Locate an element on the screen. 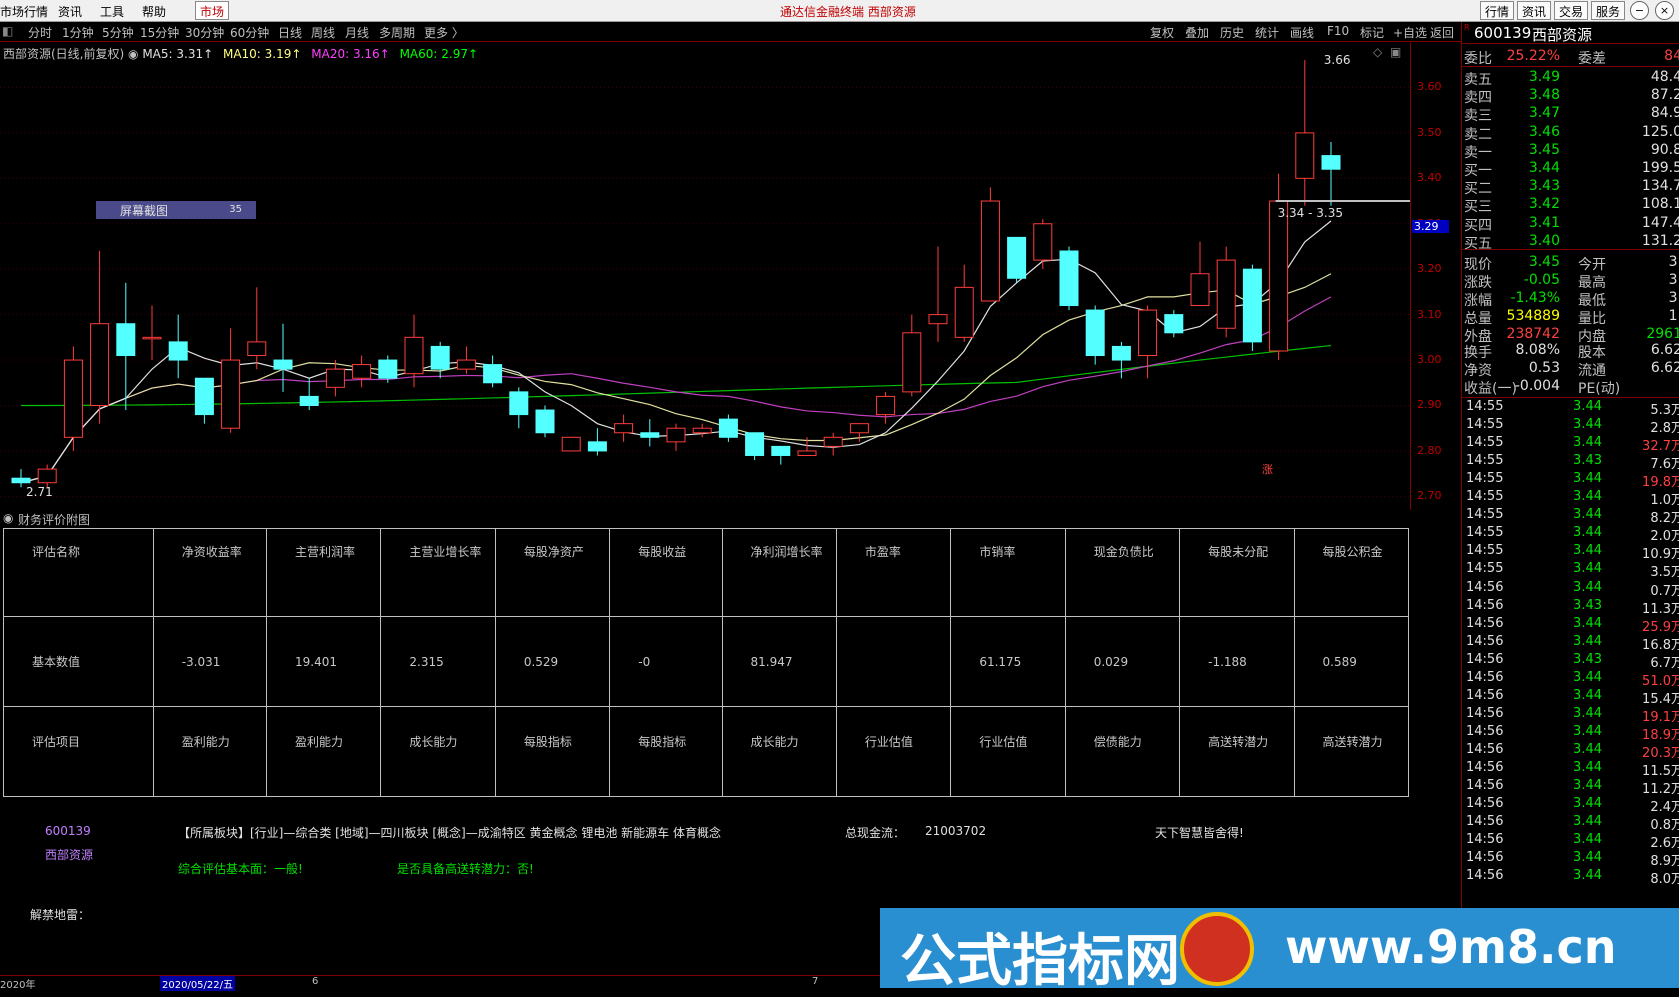 The height and width of the screenshot is (997, 1679). window-title: 通达信金融终端 西部资源 is located at coordinates (848, 12).